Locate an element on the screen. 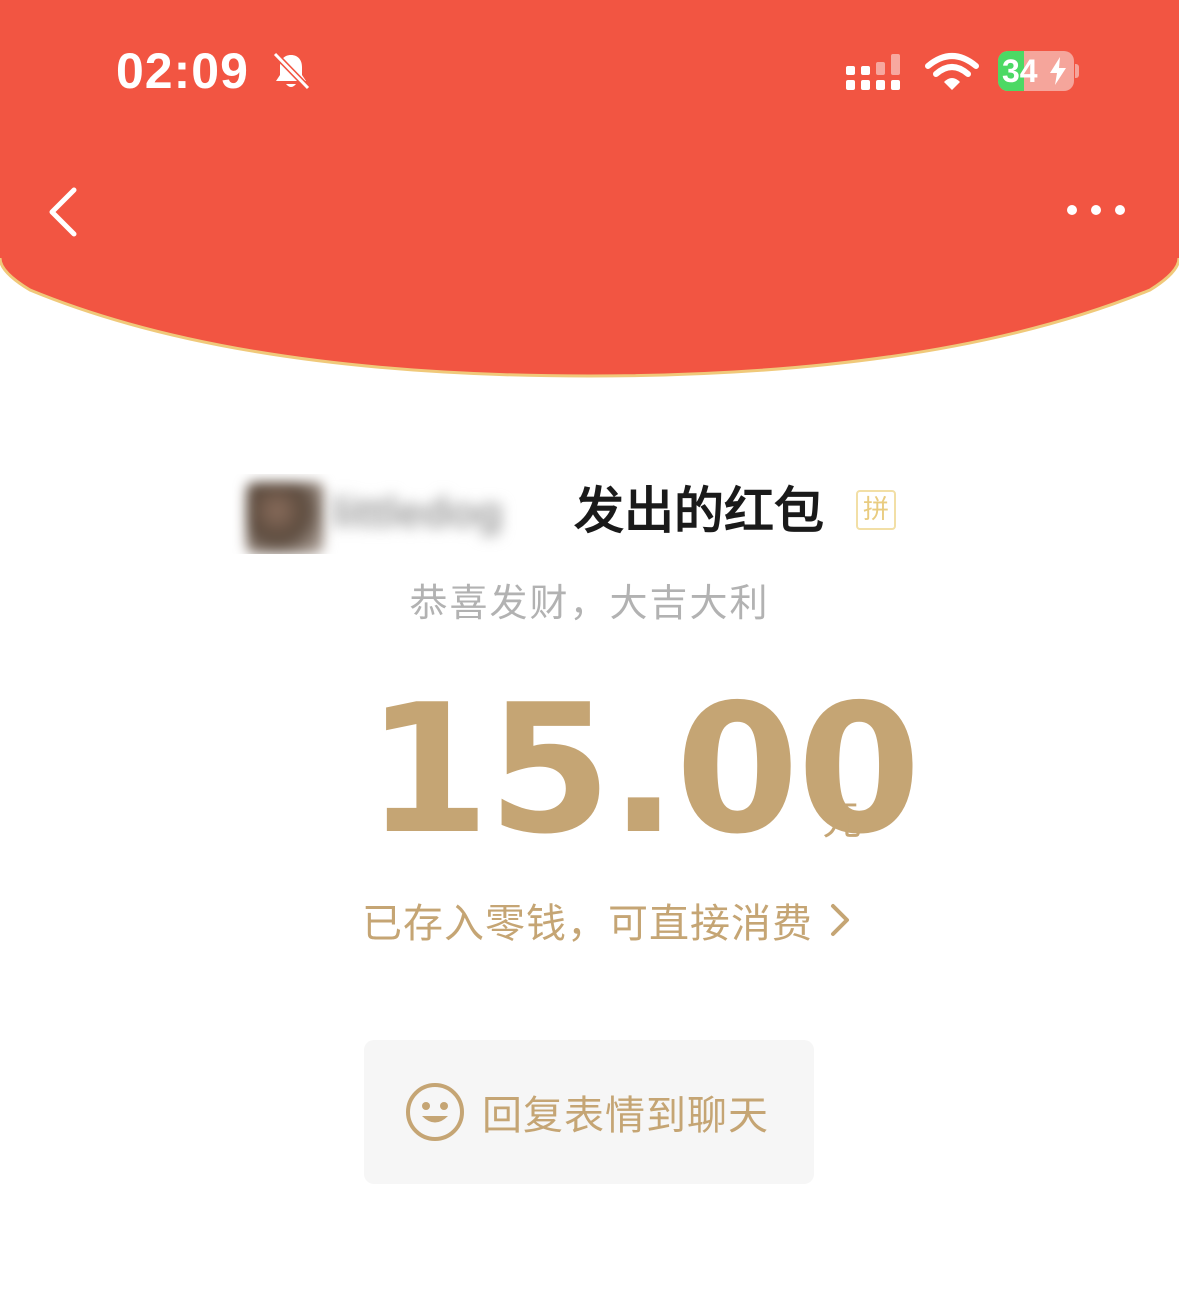  smiley-face-icon is located at coordinates (435, 1112).